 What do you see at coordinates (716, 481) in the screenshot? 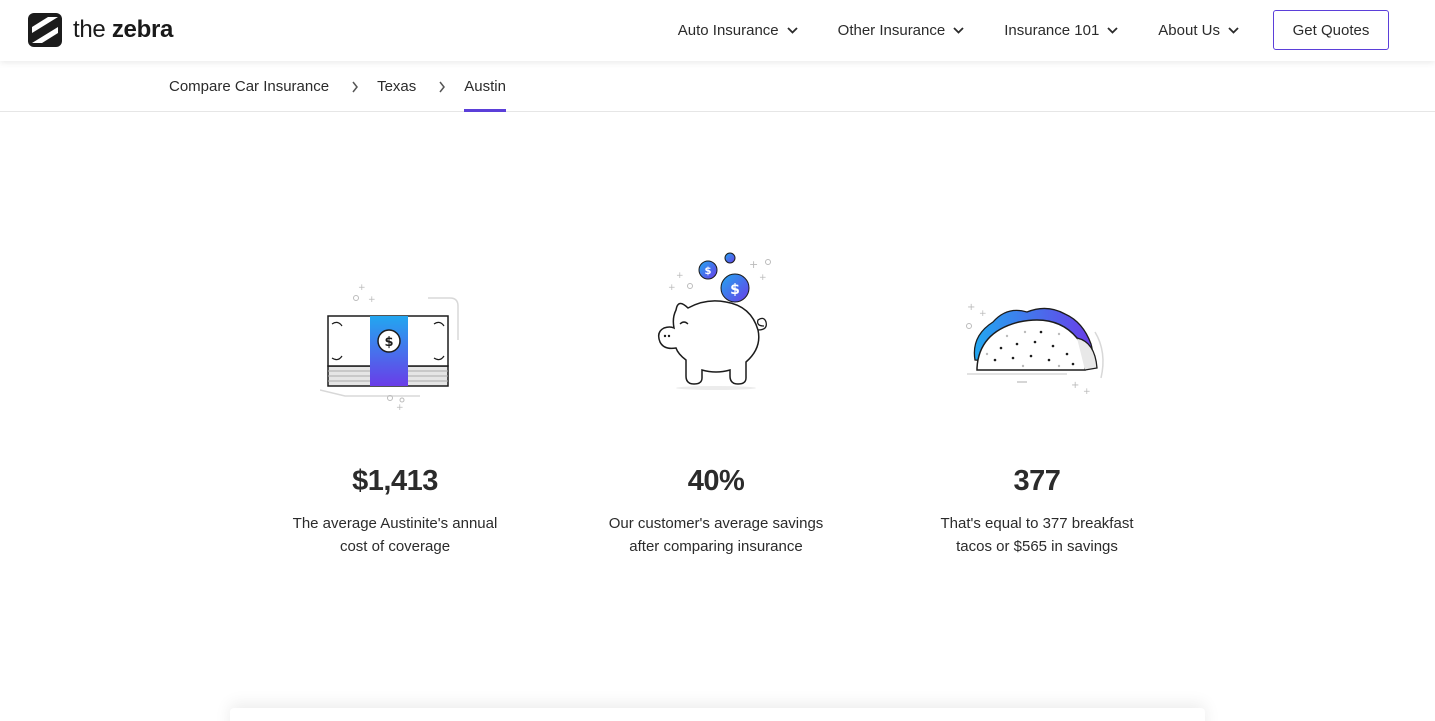
I see `stat-value: 40%` at bounding box center [716, 481].